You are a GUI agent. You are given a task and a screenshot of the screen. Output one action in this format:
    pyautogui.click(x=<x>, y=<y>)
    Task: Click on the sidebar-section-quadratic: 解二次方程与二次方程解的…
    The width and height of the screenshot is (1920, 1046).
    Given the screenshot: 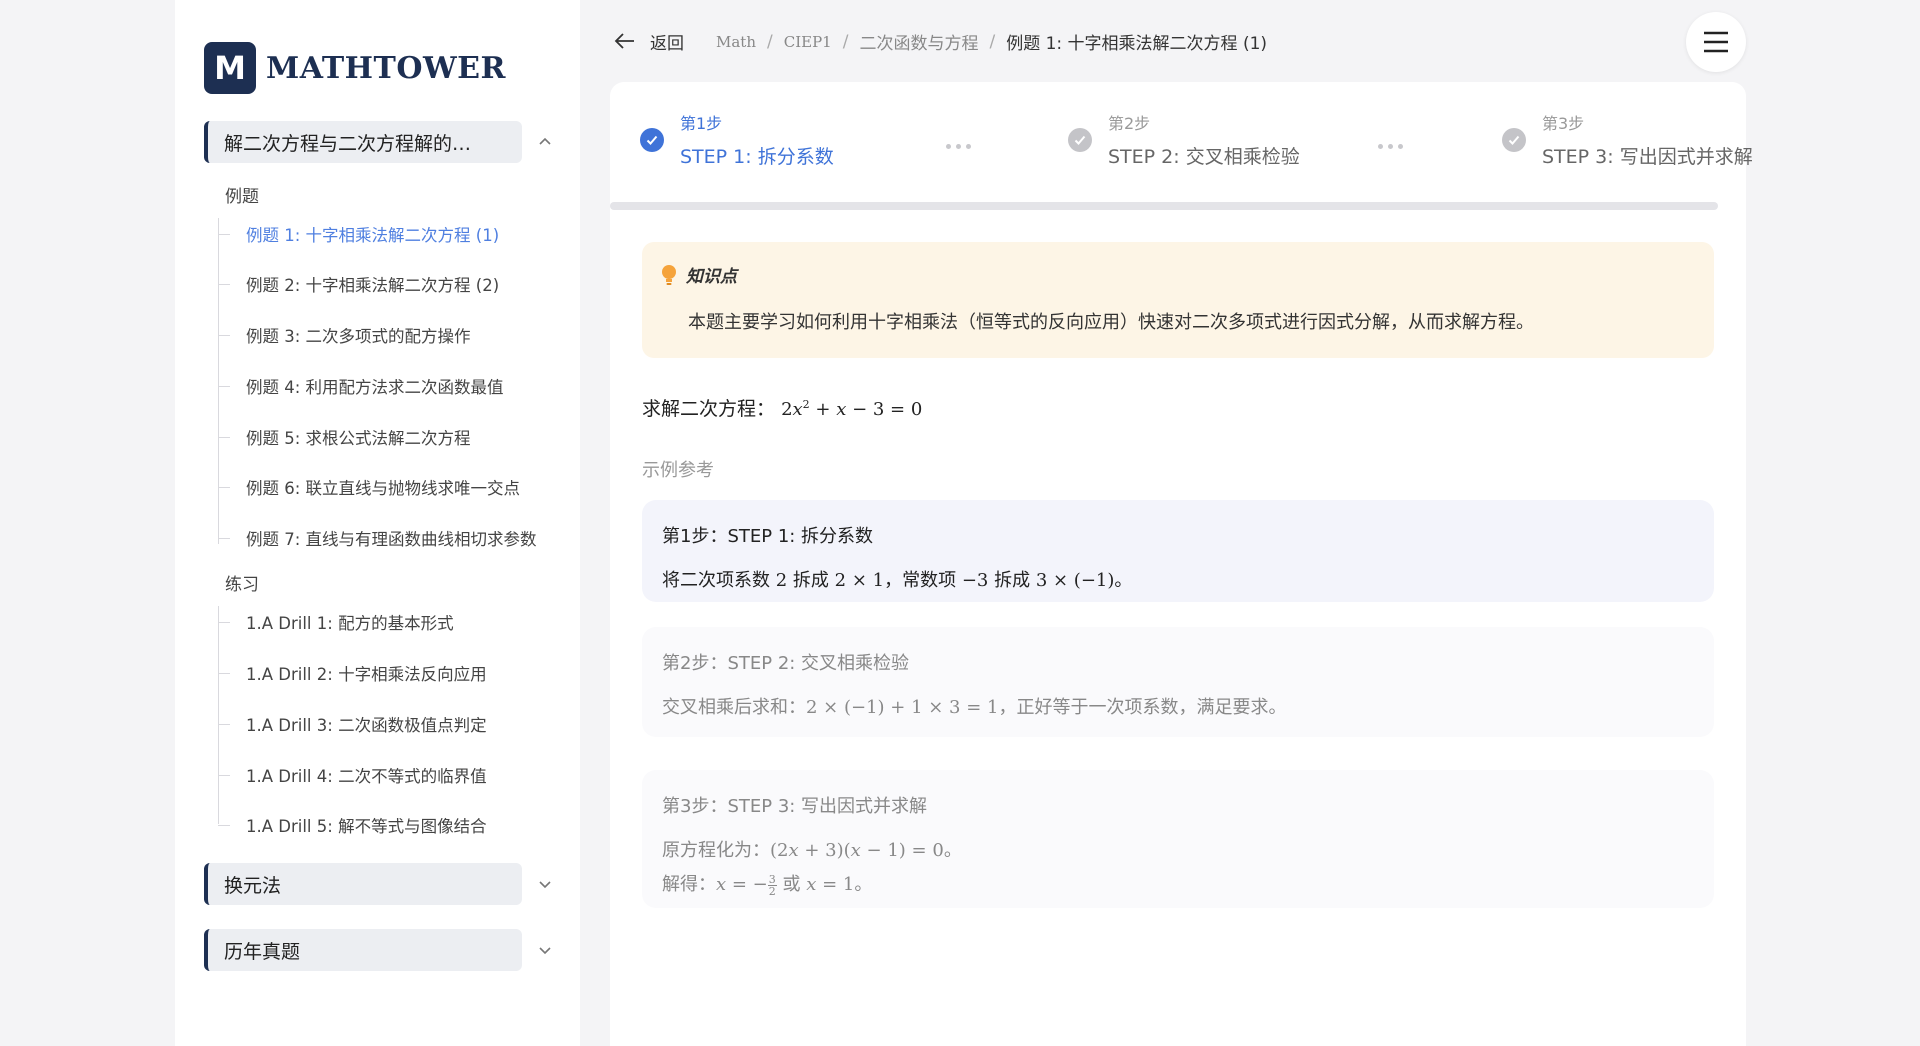 What is the action you would take?
    pyautogui.click(x=379, y=142)
    